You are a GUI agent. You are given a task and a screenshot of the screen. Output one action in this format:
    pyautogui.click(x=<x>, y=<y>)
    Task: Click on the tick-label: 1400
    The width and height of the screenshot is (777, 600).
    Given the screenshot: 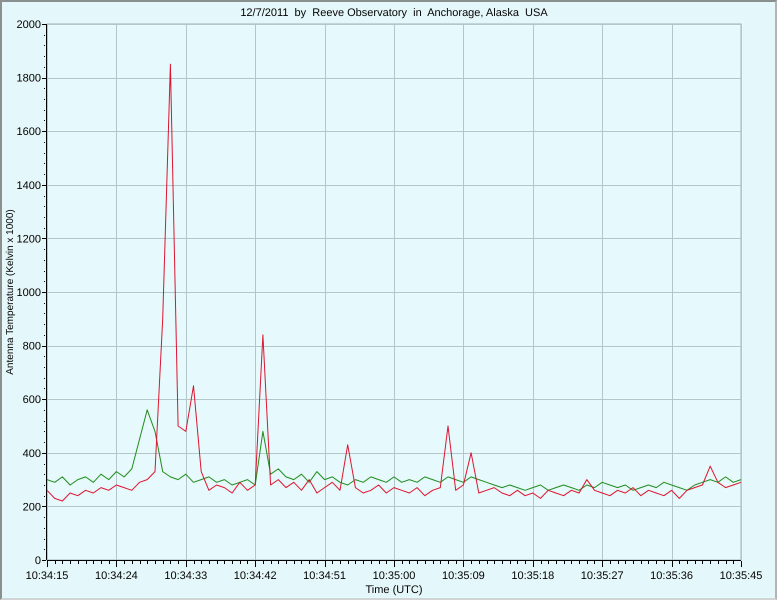 What is the action you would take?
    pyautogui.click(x=28, y=186)
    